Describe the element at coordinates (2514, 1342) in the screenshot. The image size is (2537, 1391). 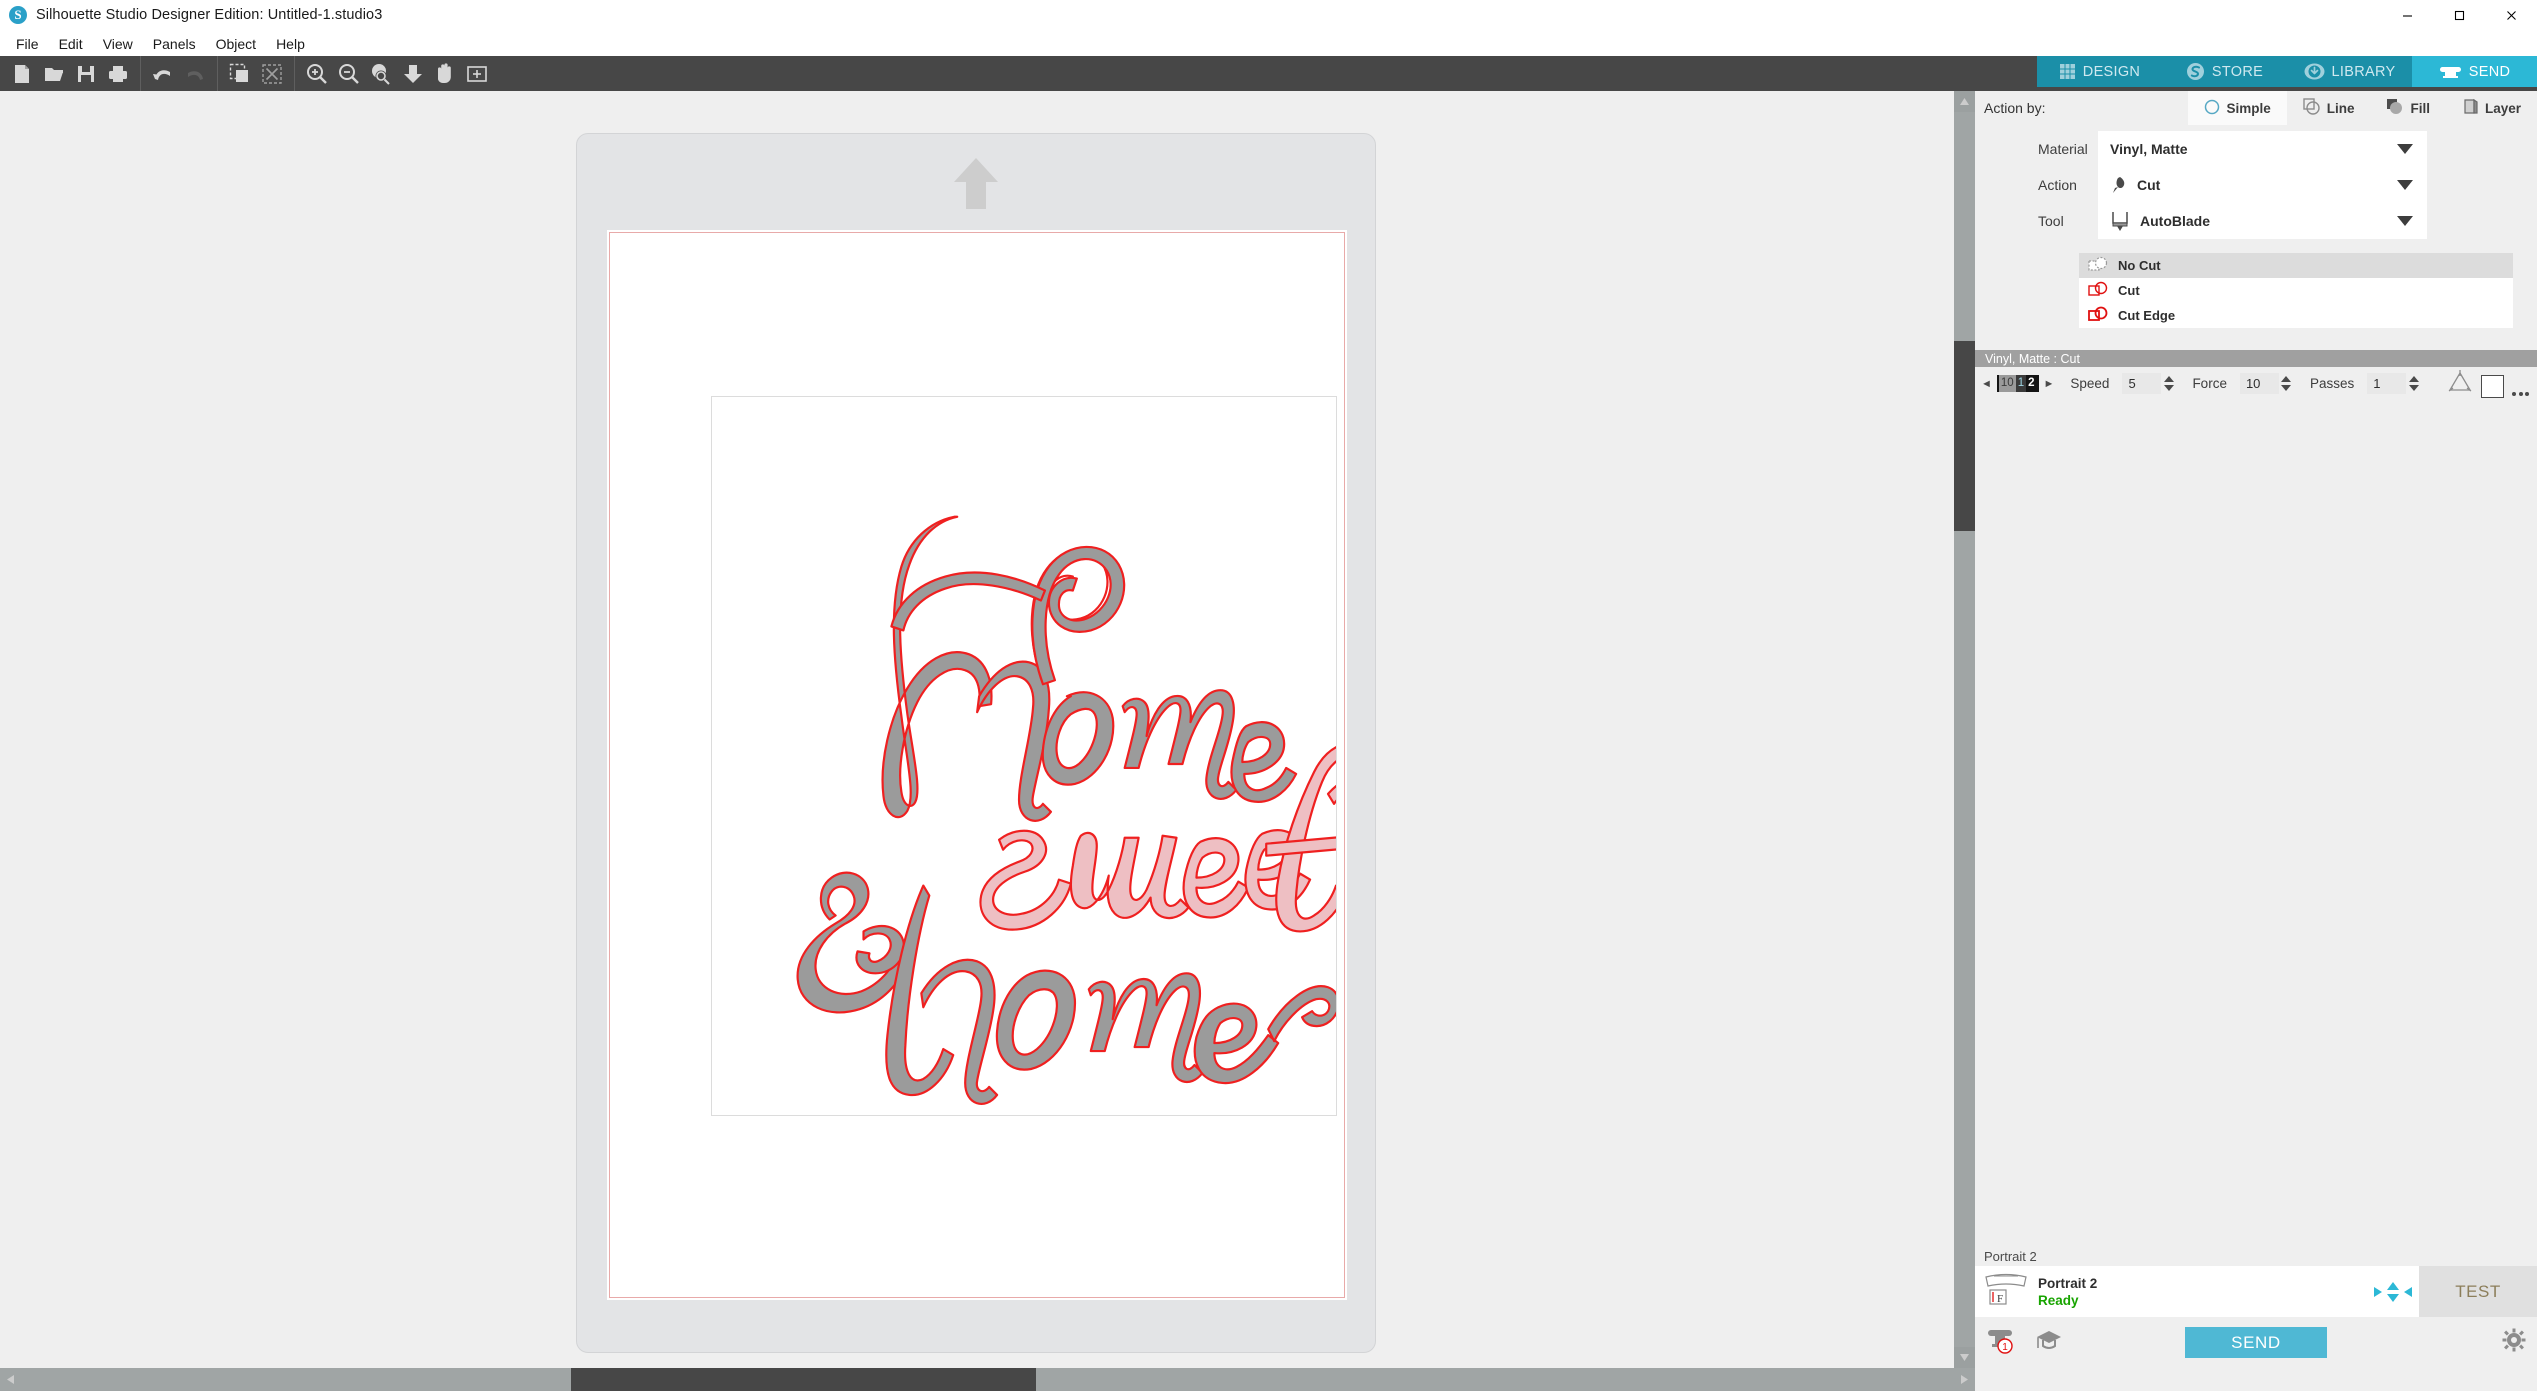
I see `settings-gear-icon` at that location.